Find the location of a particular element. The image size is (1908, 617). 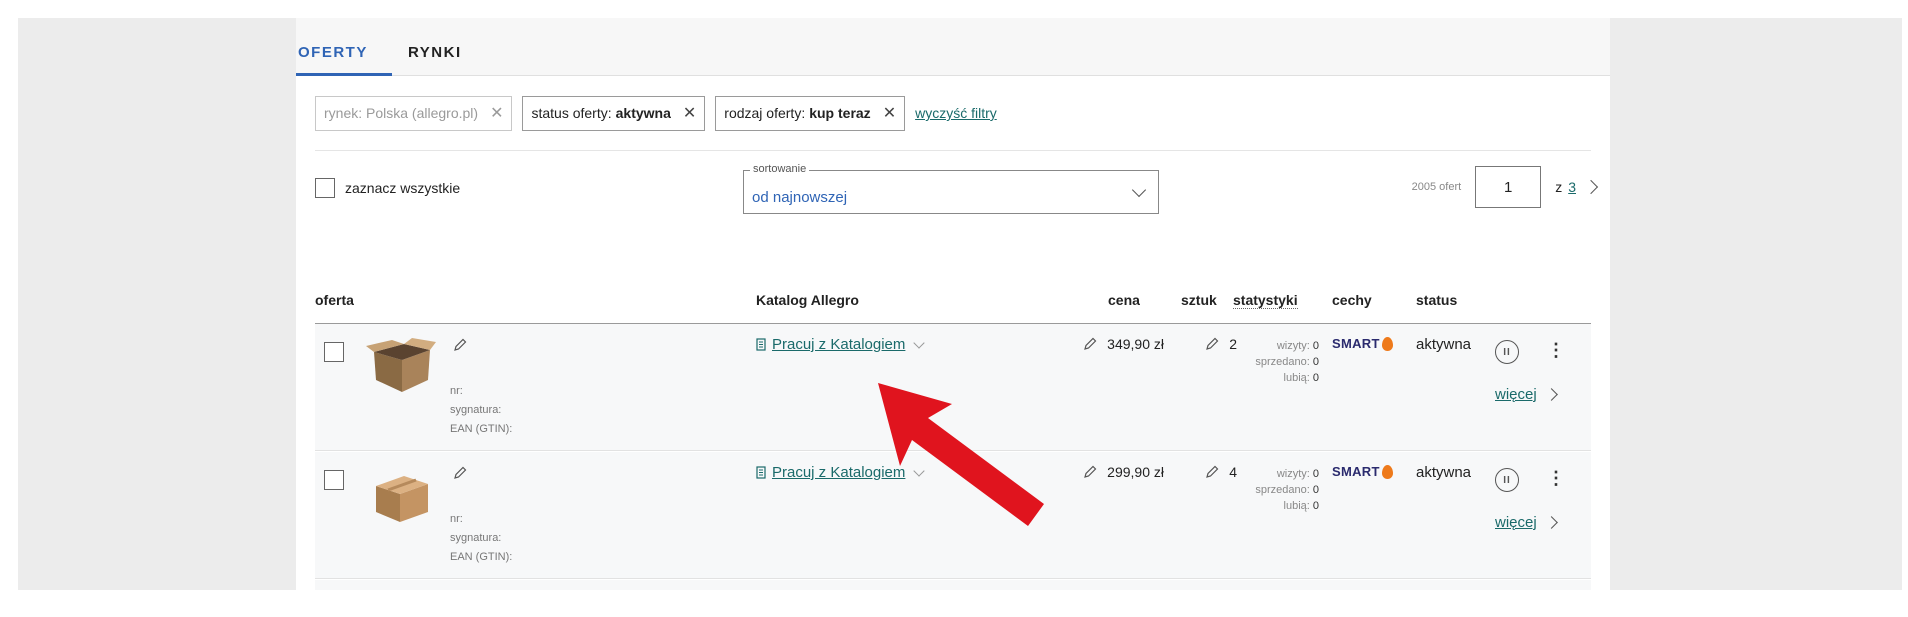

red-arrow-annotation is located at coordinates (961, 454).